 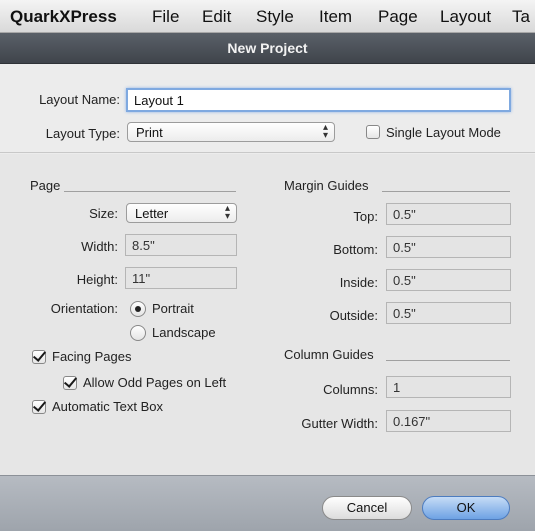 I want to click on landscape-label: Landscape, so click(x=184, y=332).